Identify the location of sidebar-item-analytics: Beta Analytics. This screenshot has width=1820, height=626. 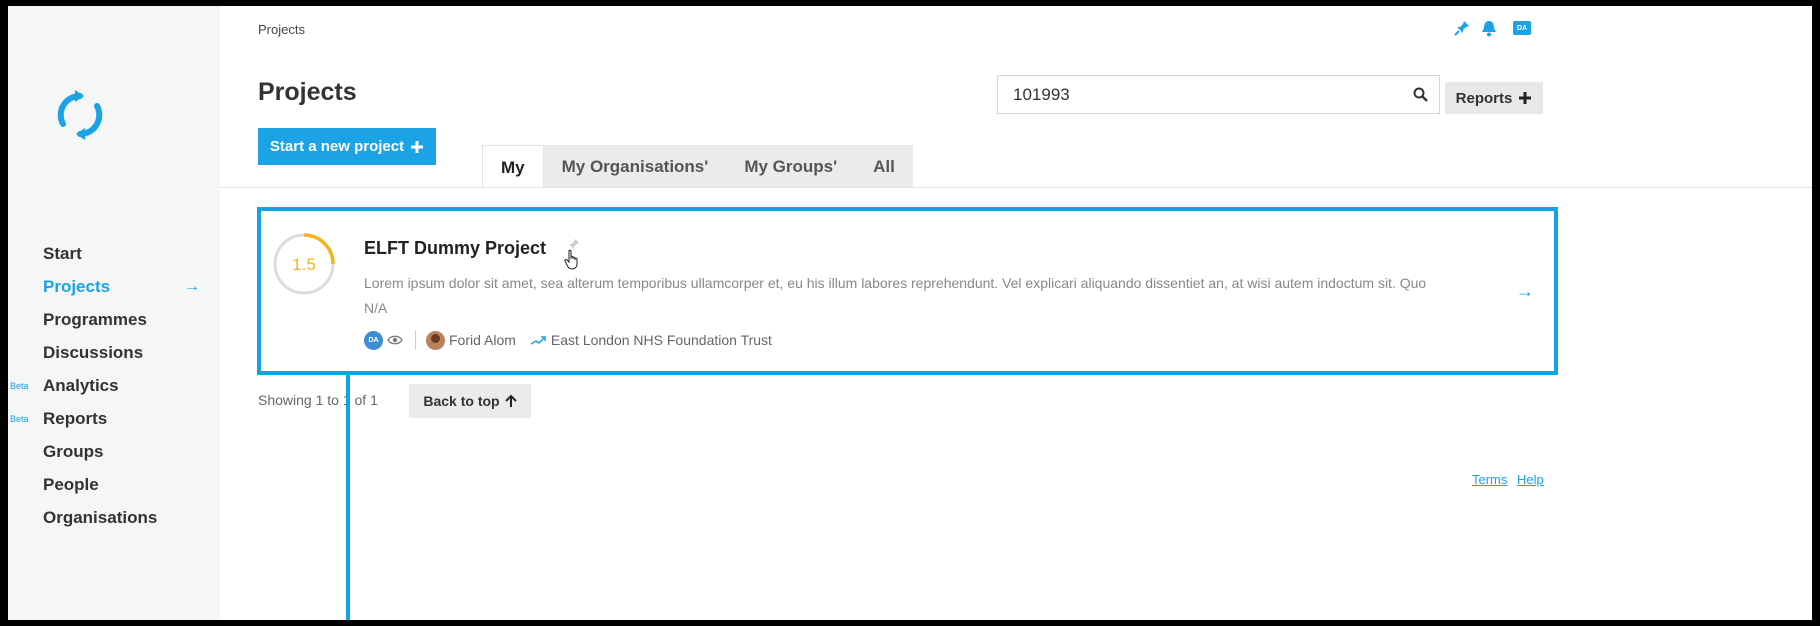
(114, 385).